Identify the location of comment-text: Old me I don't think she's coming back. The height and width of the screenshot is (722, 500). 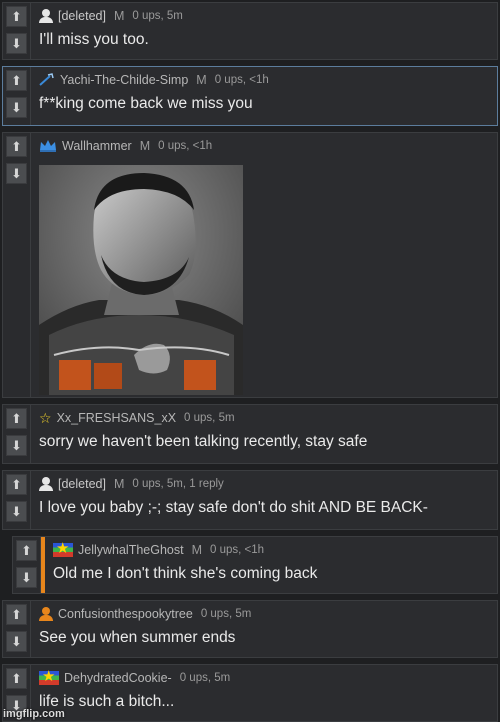
(185, 573).